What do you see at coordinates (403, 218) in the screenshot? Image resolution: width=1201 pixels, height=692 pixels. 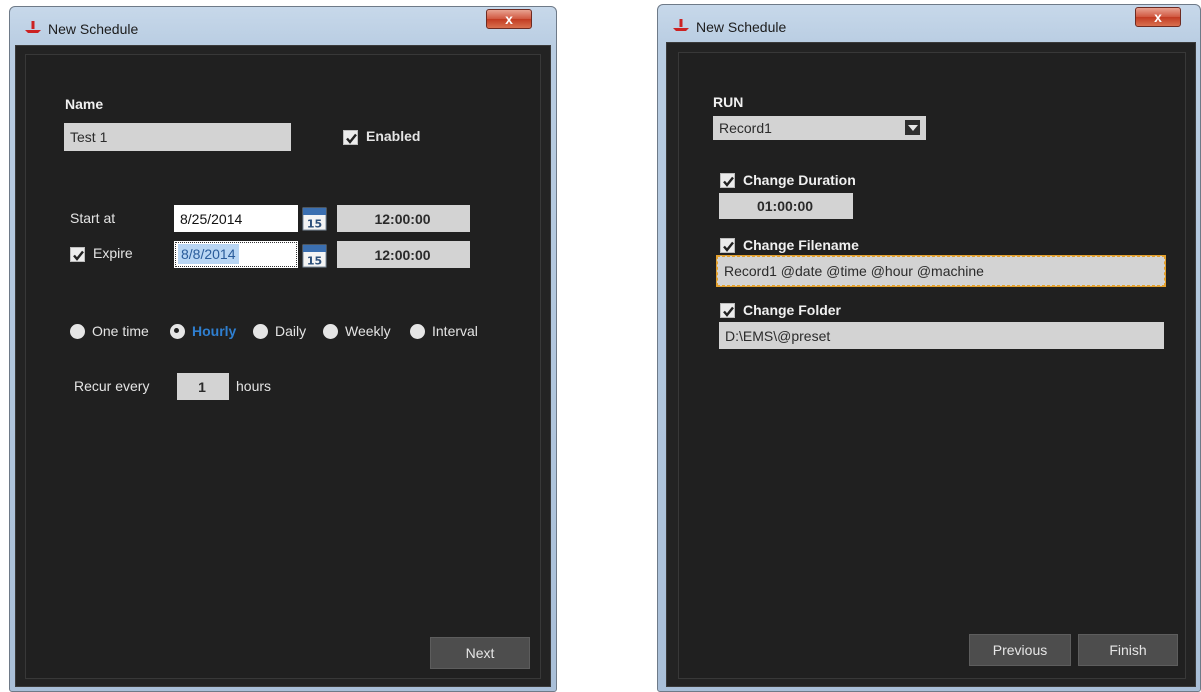 I see `start-time-input` at bounding box center [403, 218].